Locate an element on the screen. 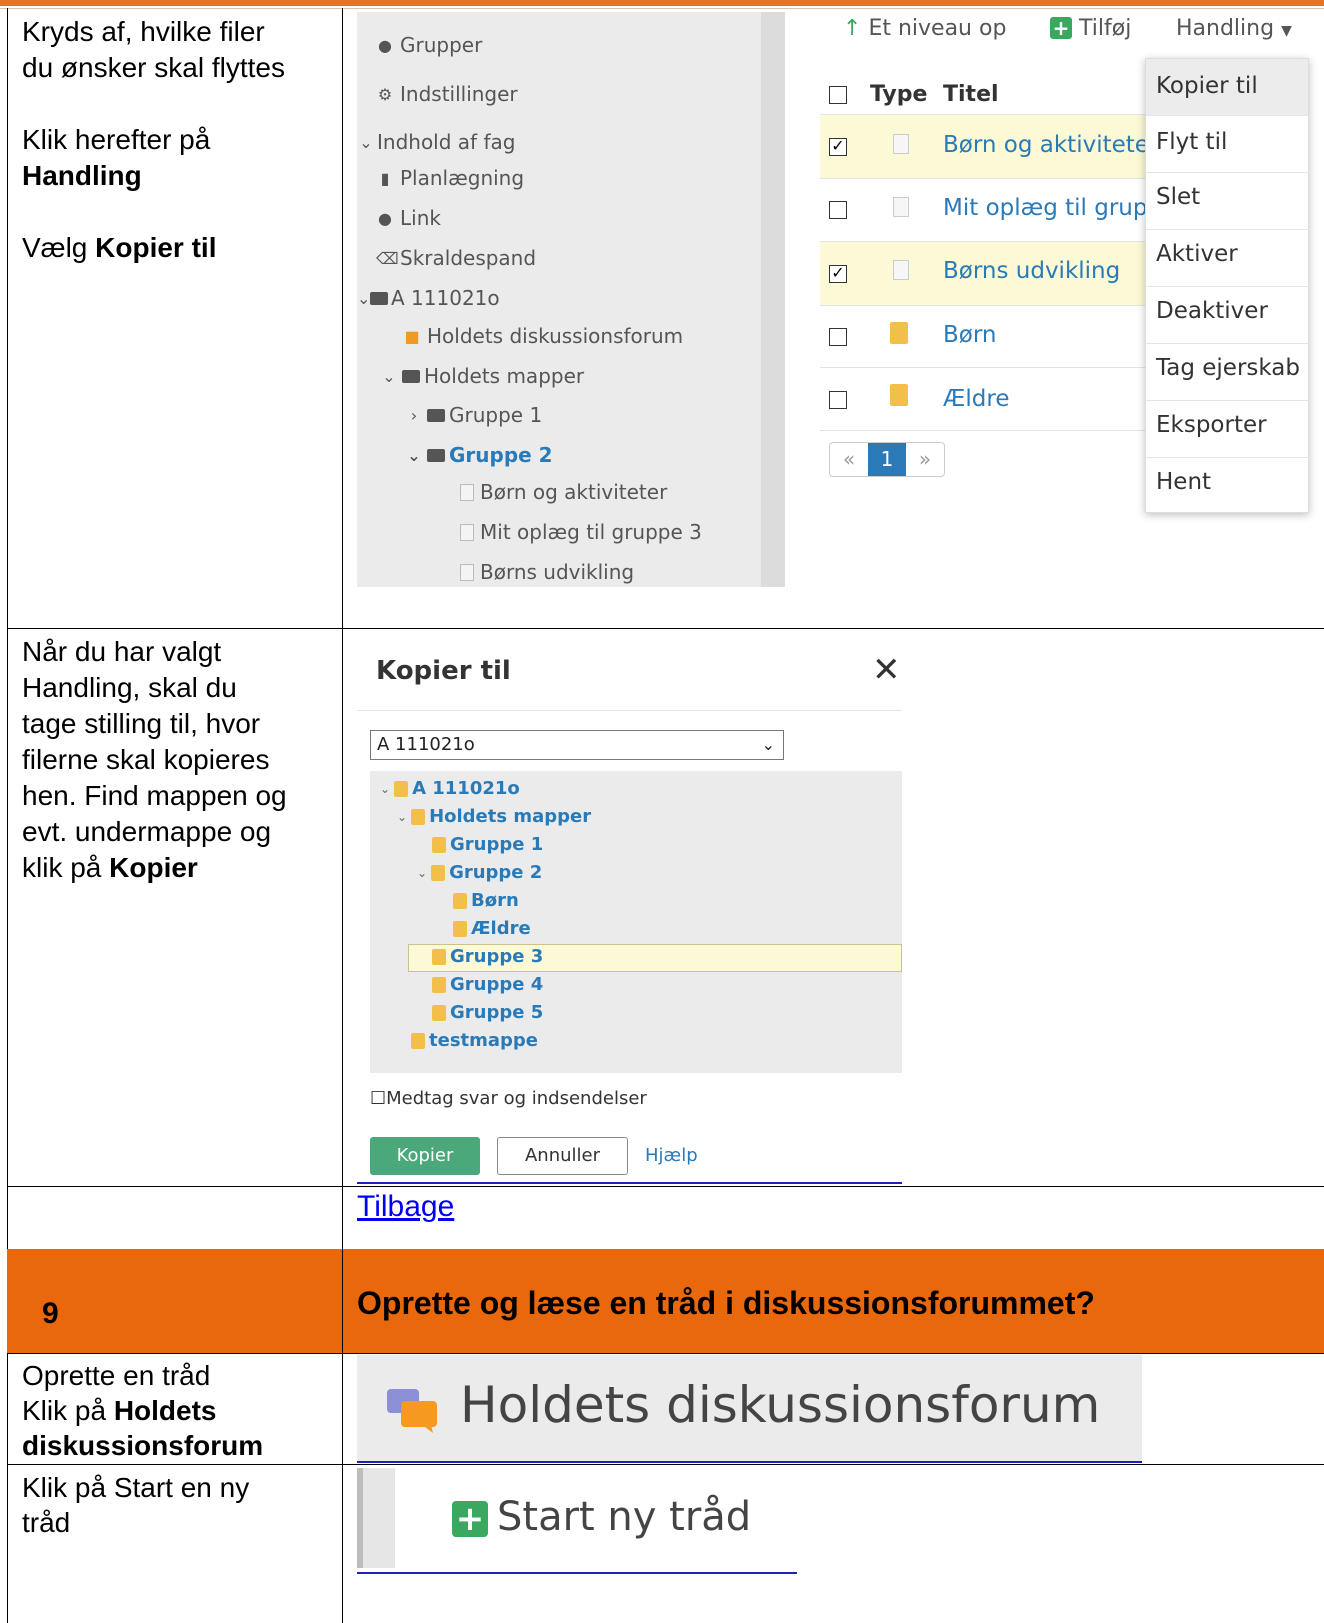 This screenshot has height=1623, width=1324. sidebar-item-link: ● Link is located at coordinates (408, 218).